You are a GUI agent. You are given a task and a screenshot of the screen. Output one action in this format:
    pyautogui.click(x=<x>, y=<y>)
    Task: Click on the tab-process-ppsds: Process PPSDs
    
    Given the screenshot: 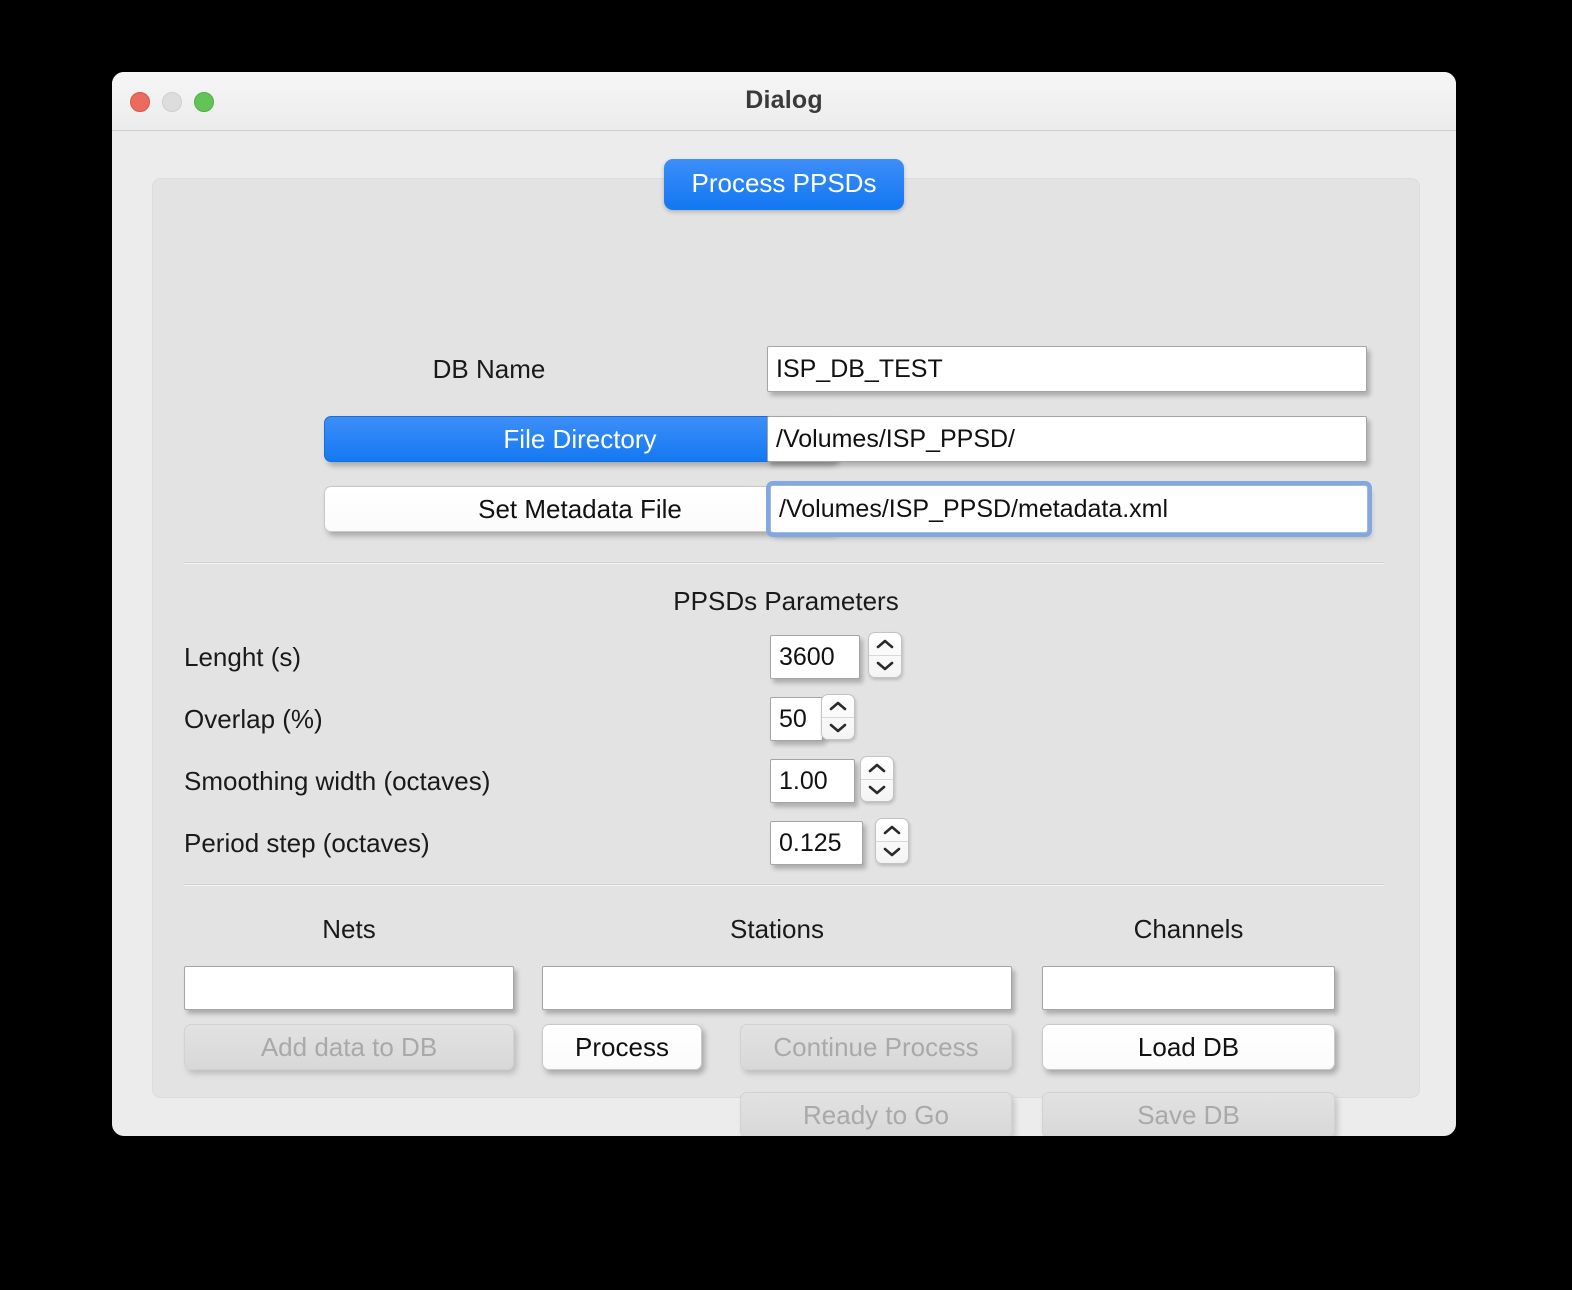 What is the action you would take?
    pyautogui.click(x=784, y=184)
    